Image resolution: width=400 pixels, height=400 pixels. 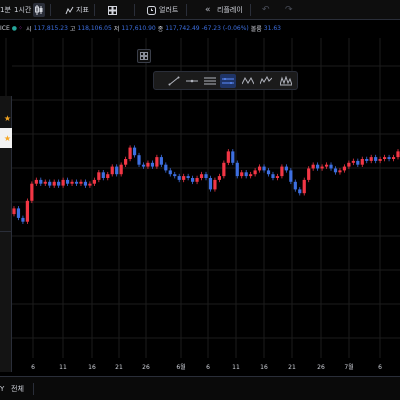 What do you see at coordinates (69, 10) in the screenshot?
I see `indicators-button` at bounding box center [69, 10].